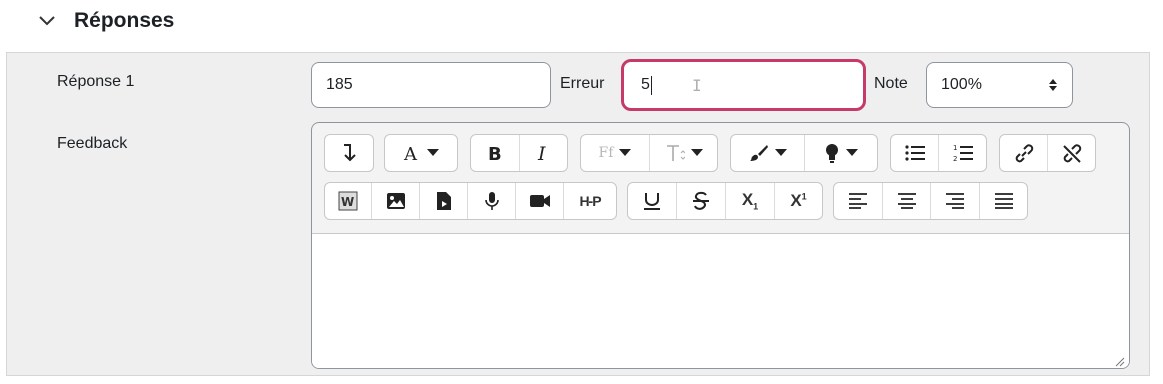  What do you see at coordinates (615, 153) in the screenshot?
I see `font-family-button: Ff` at bounding box center [615, 153].